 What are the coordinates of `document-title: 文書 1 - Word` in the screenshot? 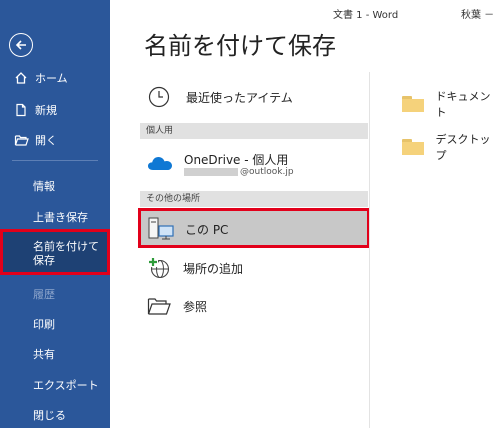 It's located at (366, 15).